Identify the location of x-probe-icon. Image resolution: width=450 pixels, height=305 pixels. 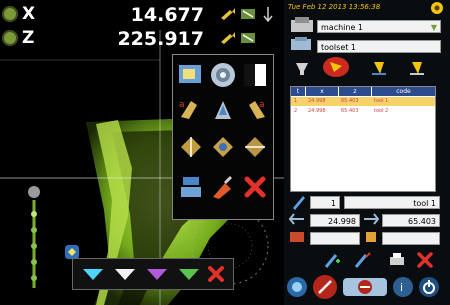
(268, 14).